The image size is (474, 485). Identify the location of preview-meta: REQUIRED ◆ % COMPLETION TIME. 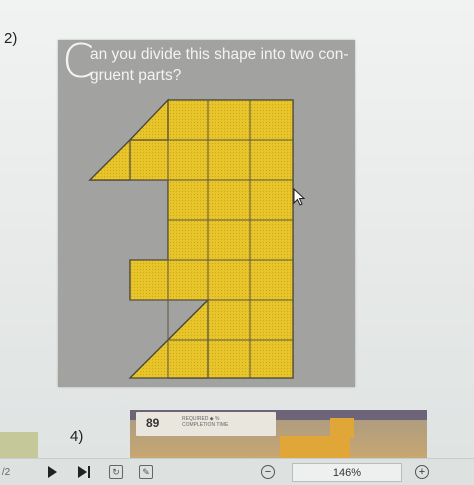
(205, 422).